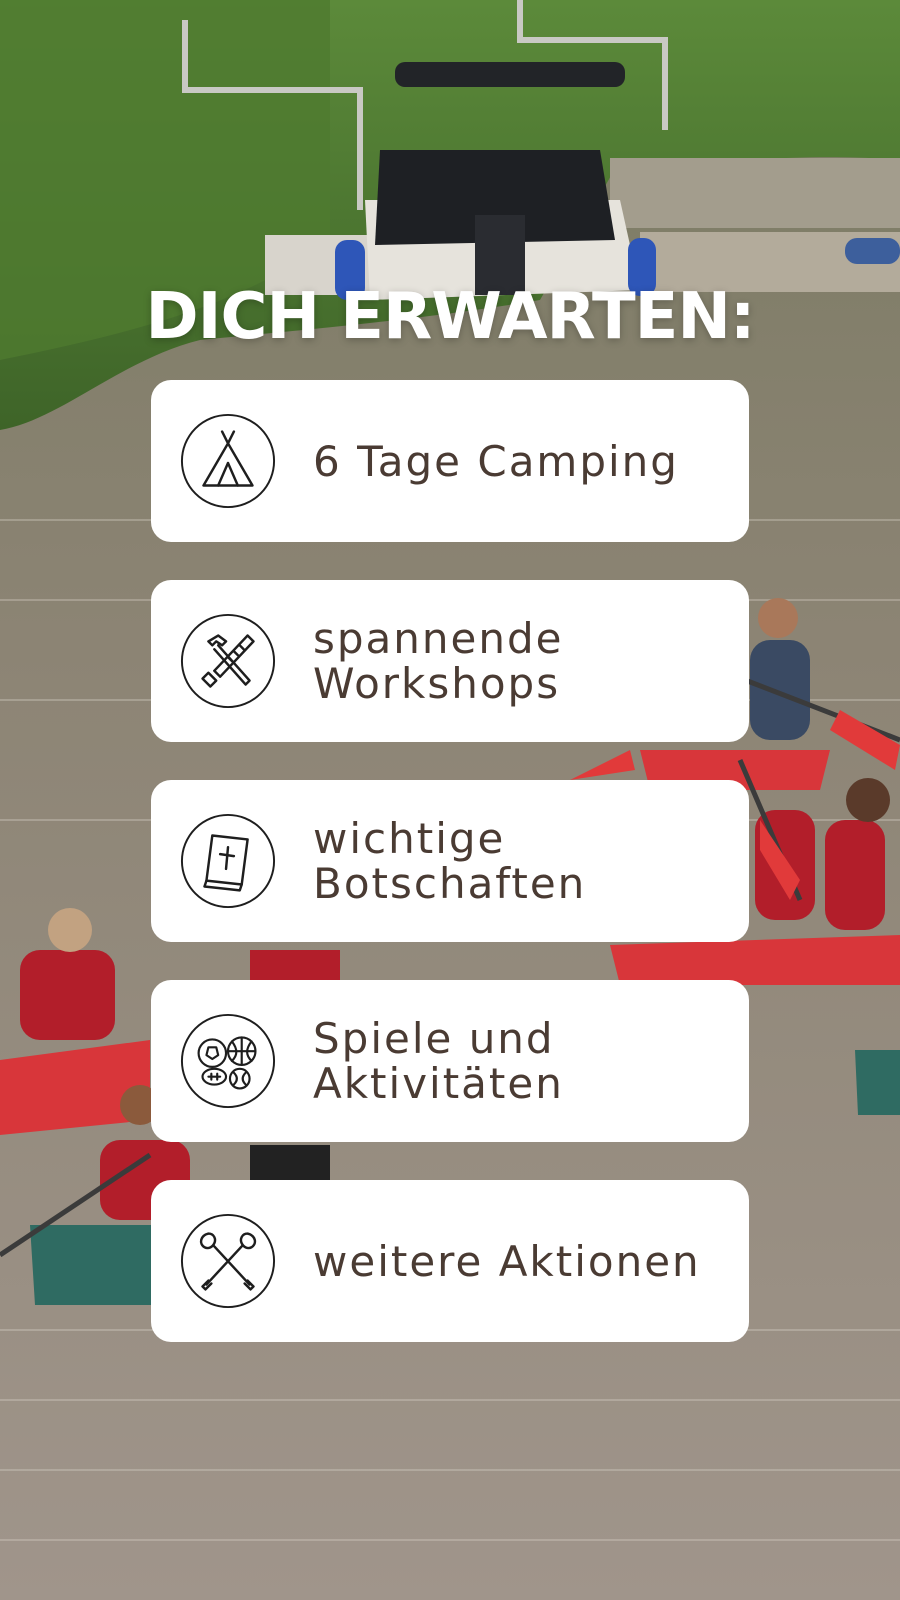 The width and height of the screenshot is (900, 1600). What do you see at coordinates (496, 461) in the screenshot?
I see `feature-label: 6 Tage Camping` at bounding box center [496, 461].